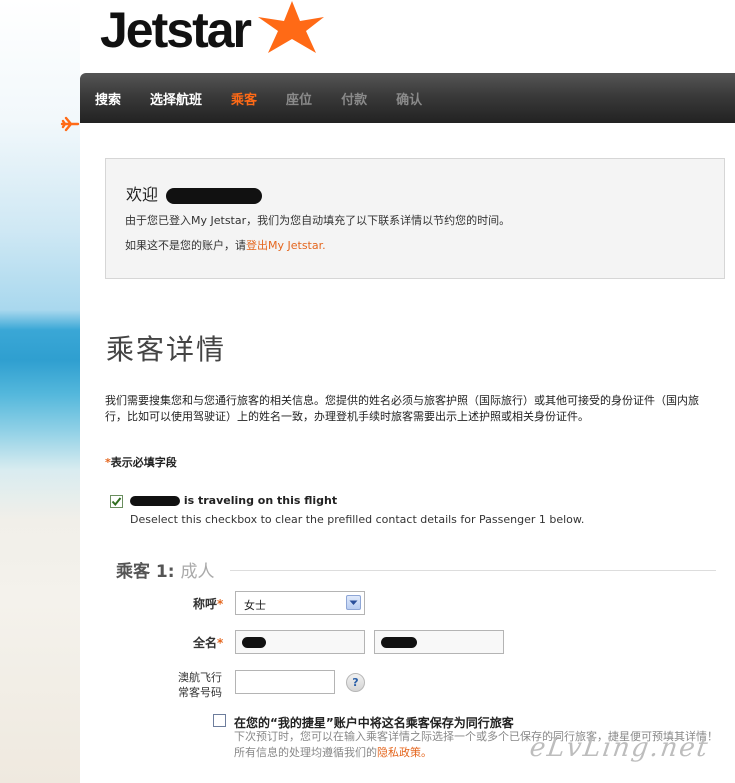  Describe the element at coordinates (200, 677) in the screenshot. I see `ff-label-line1: 澳航飞行` at that location.